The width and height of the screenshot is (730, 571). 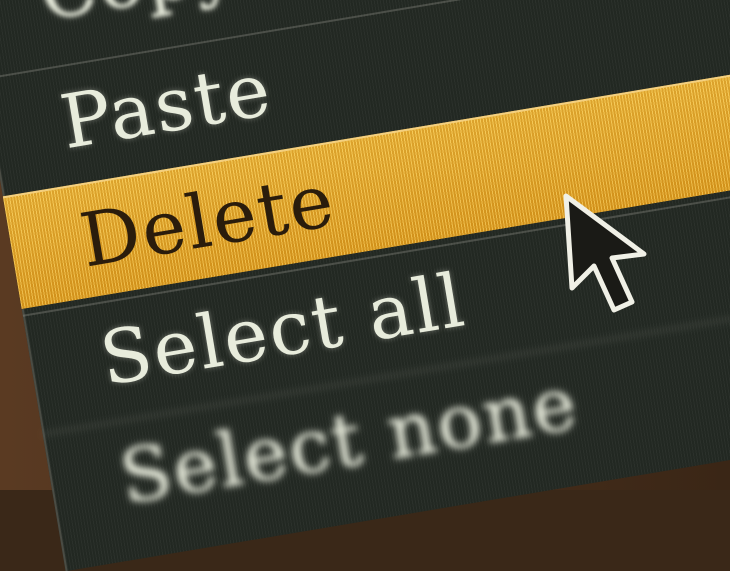 I want to click on menu-item-label: Paste, so click(x=166, y=106).